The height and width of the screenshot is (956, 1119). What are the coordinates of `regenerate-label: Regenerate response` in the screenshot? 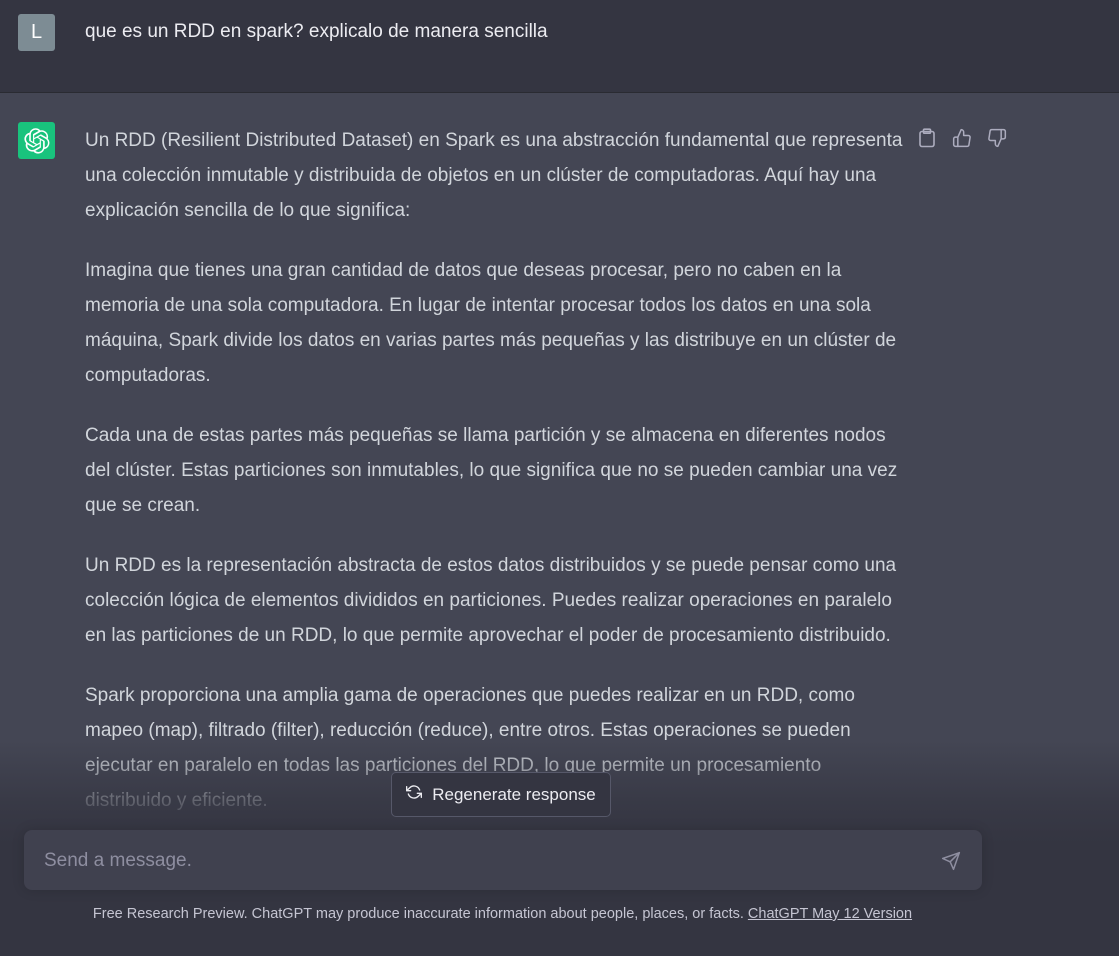 It's located at (514, 794).